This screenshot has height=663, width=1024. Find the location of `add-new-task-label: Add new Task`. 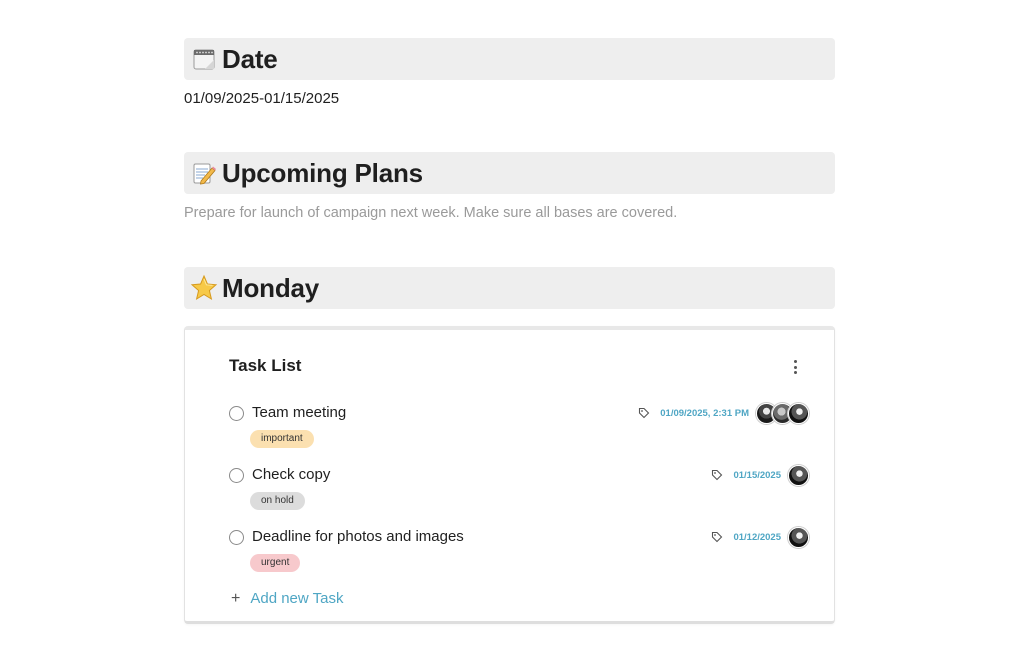

add-new-task-label: Add new Task is located at coordinates (297, 598).